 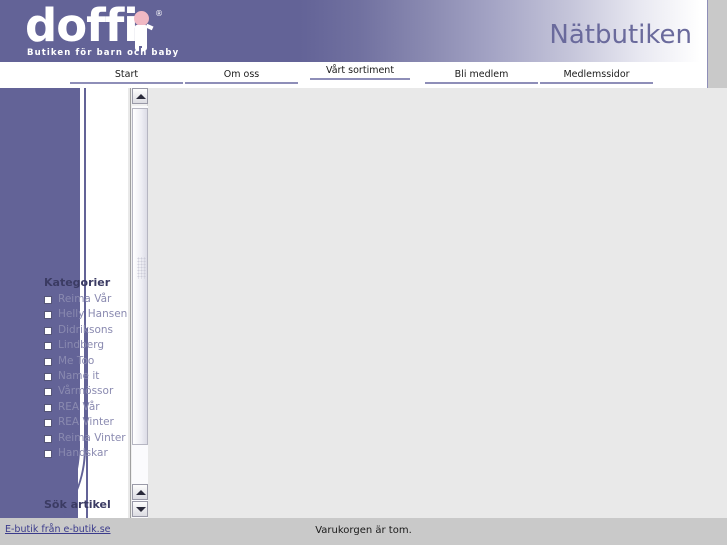 What do you see at coordinates (481, 76) in the screenshot?
I see `nav-item-bli-medlem: Bli medlem` at bounding box center [481, 76].